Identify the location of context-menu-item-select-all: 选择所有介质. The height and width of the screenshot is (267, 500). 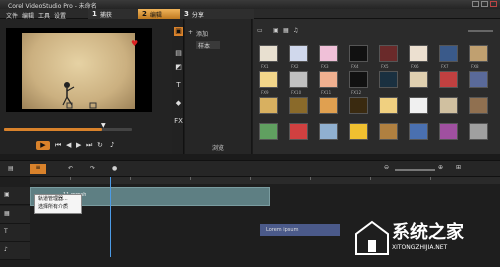
(58, 207).